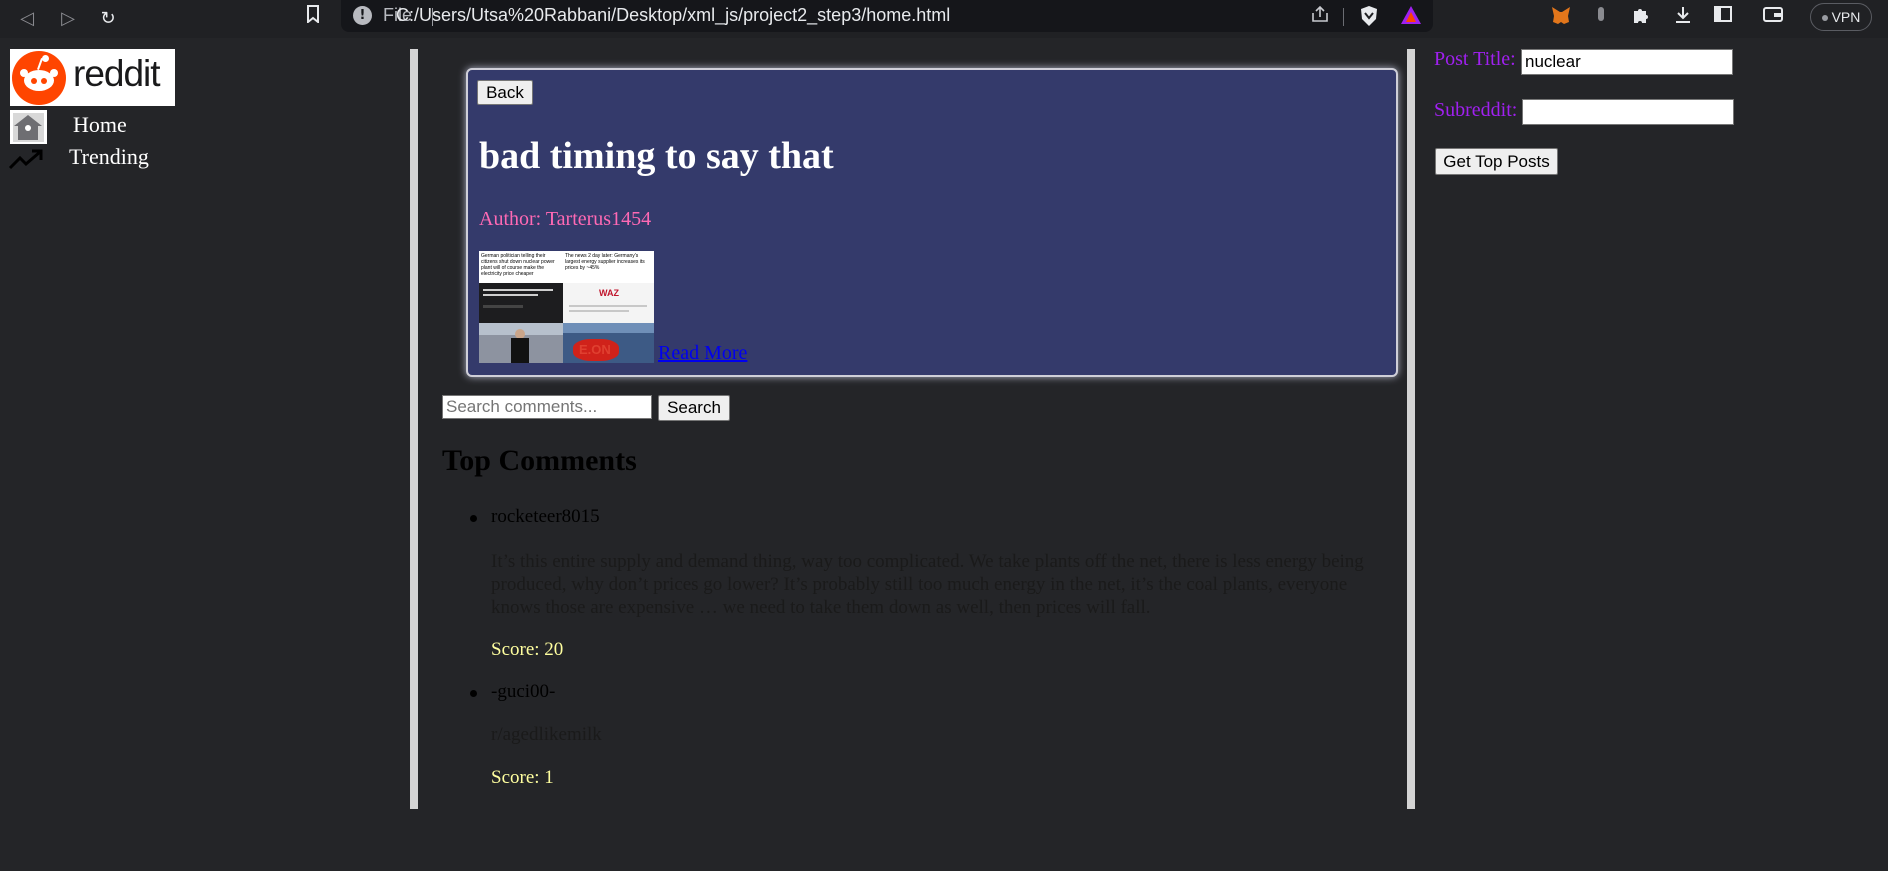  I want to click on get-top-posts-button: Get Top Posts, so click(1496, 161).